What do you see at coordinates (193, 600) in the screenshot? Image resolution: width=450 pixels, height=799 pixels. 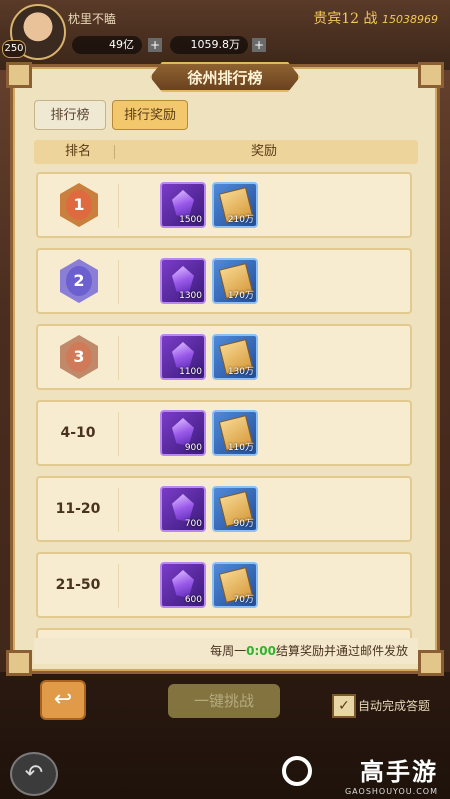 I see `gem-quantity: 600` at bounding box center [193, 600].